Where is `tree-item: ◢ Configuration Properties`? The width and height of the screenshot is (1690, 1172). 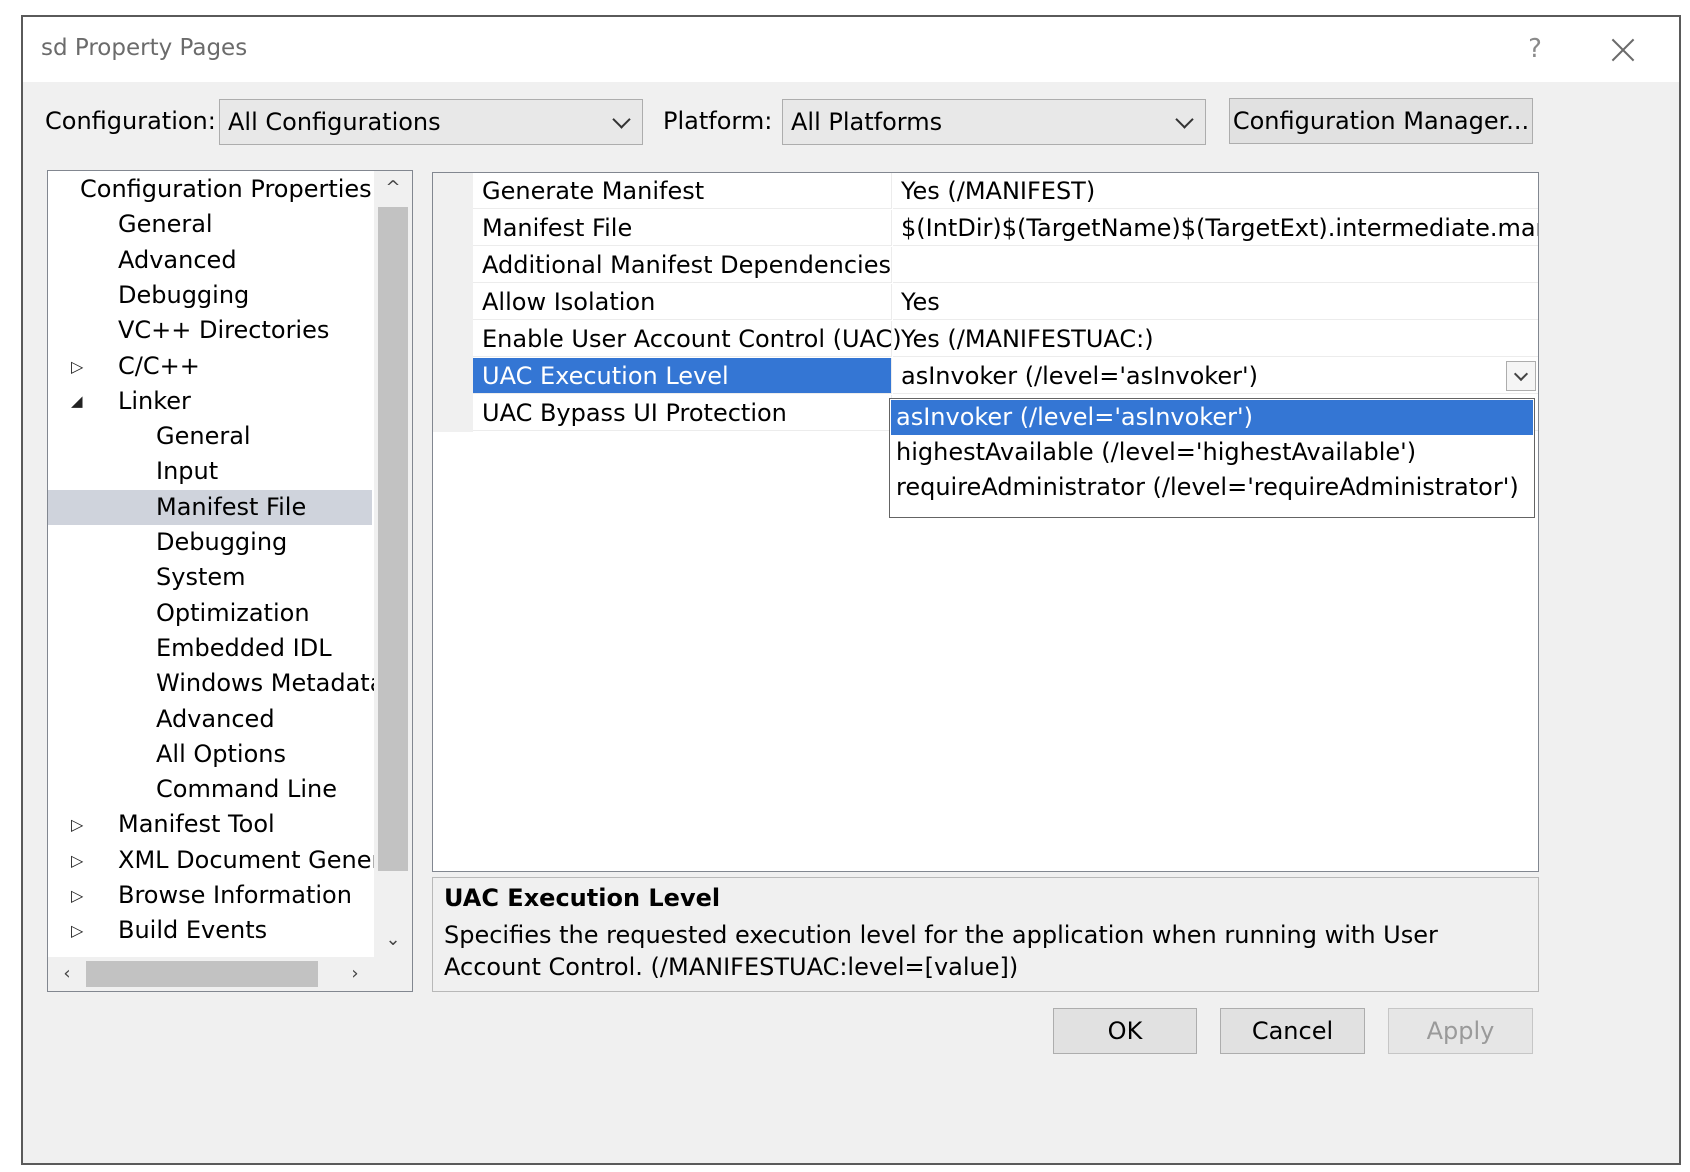
tree-item: ◢ Configuration Properties is located at coordinates (210, 189).